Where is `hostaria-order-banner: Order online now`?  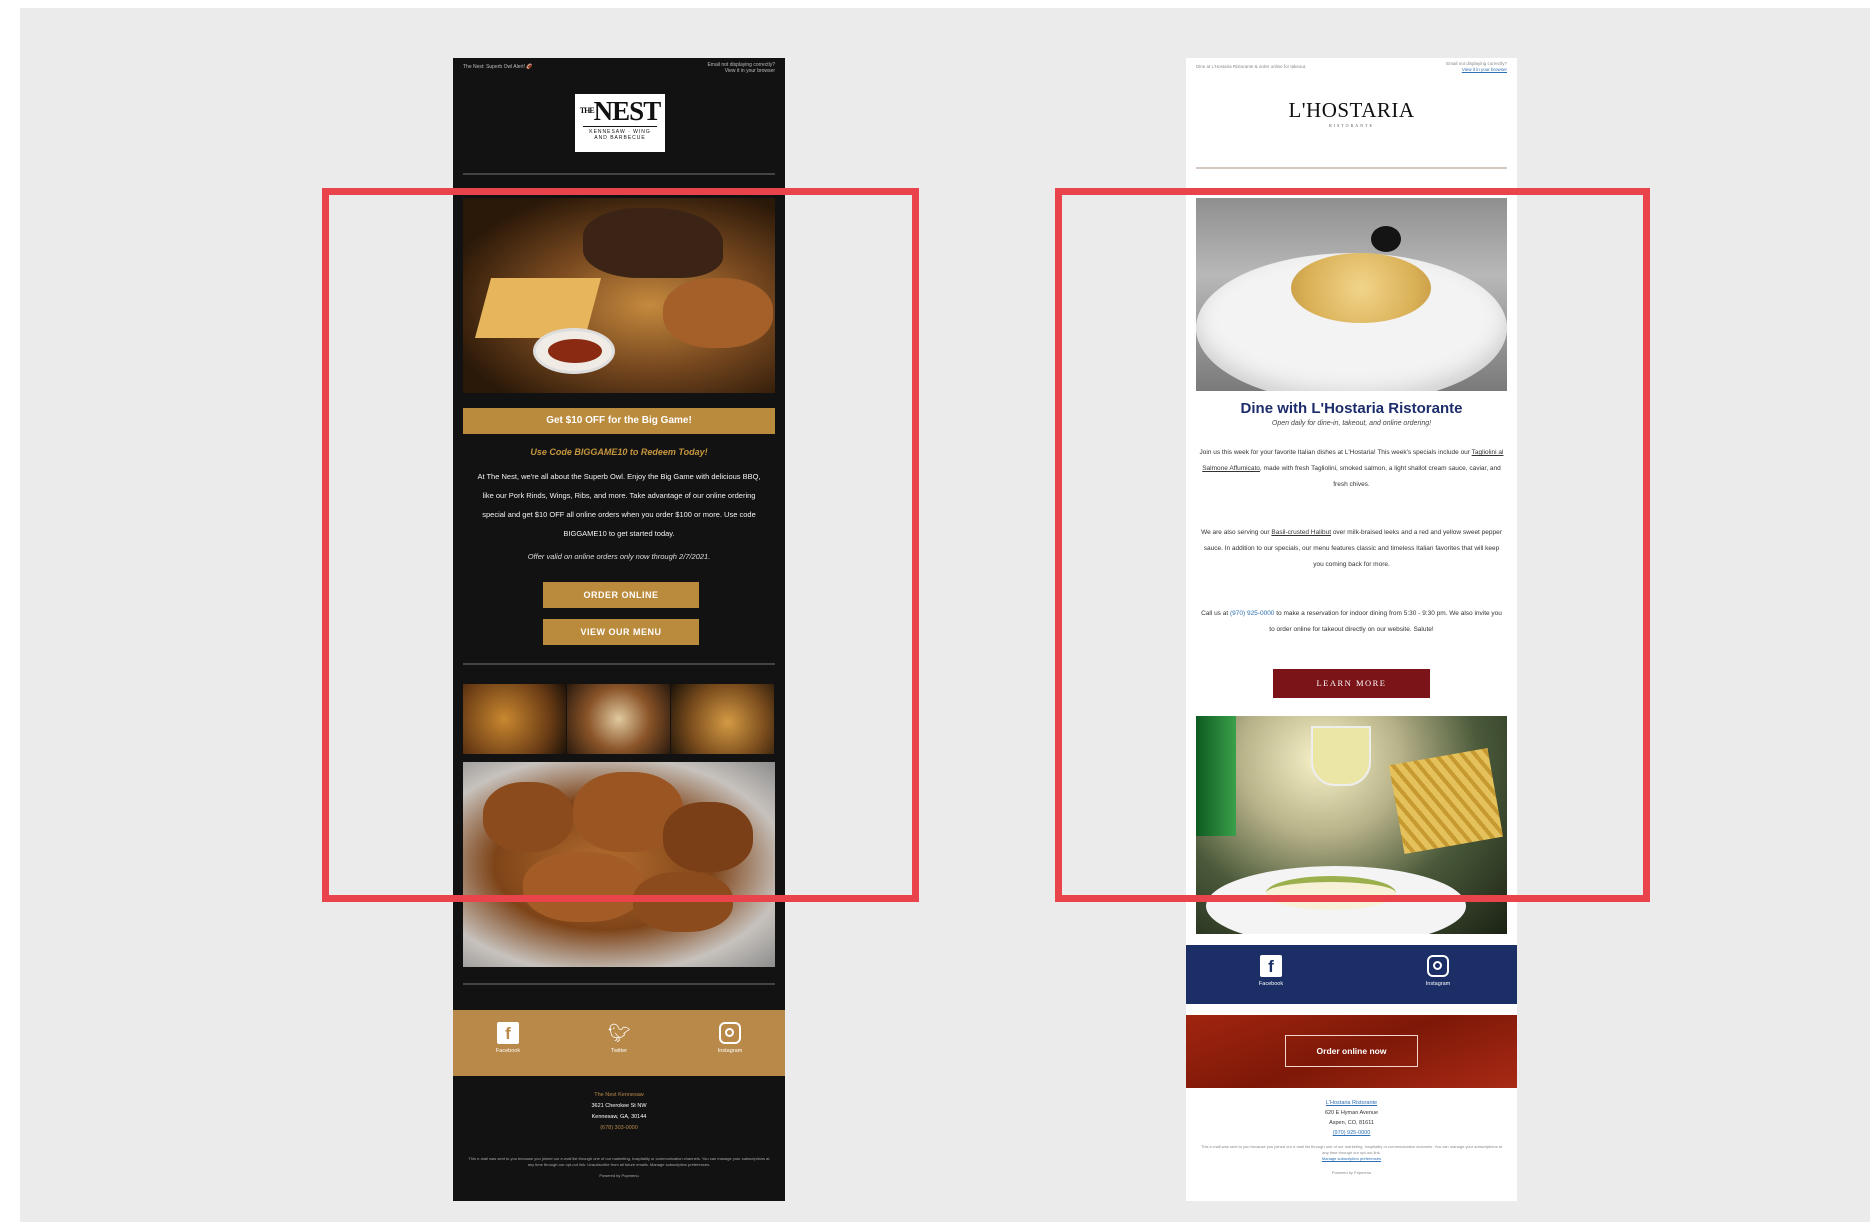 hostaria-order-banner: Order online now is located at coordinates (1351, 1051).